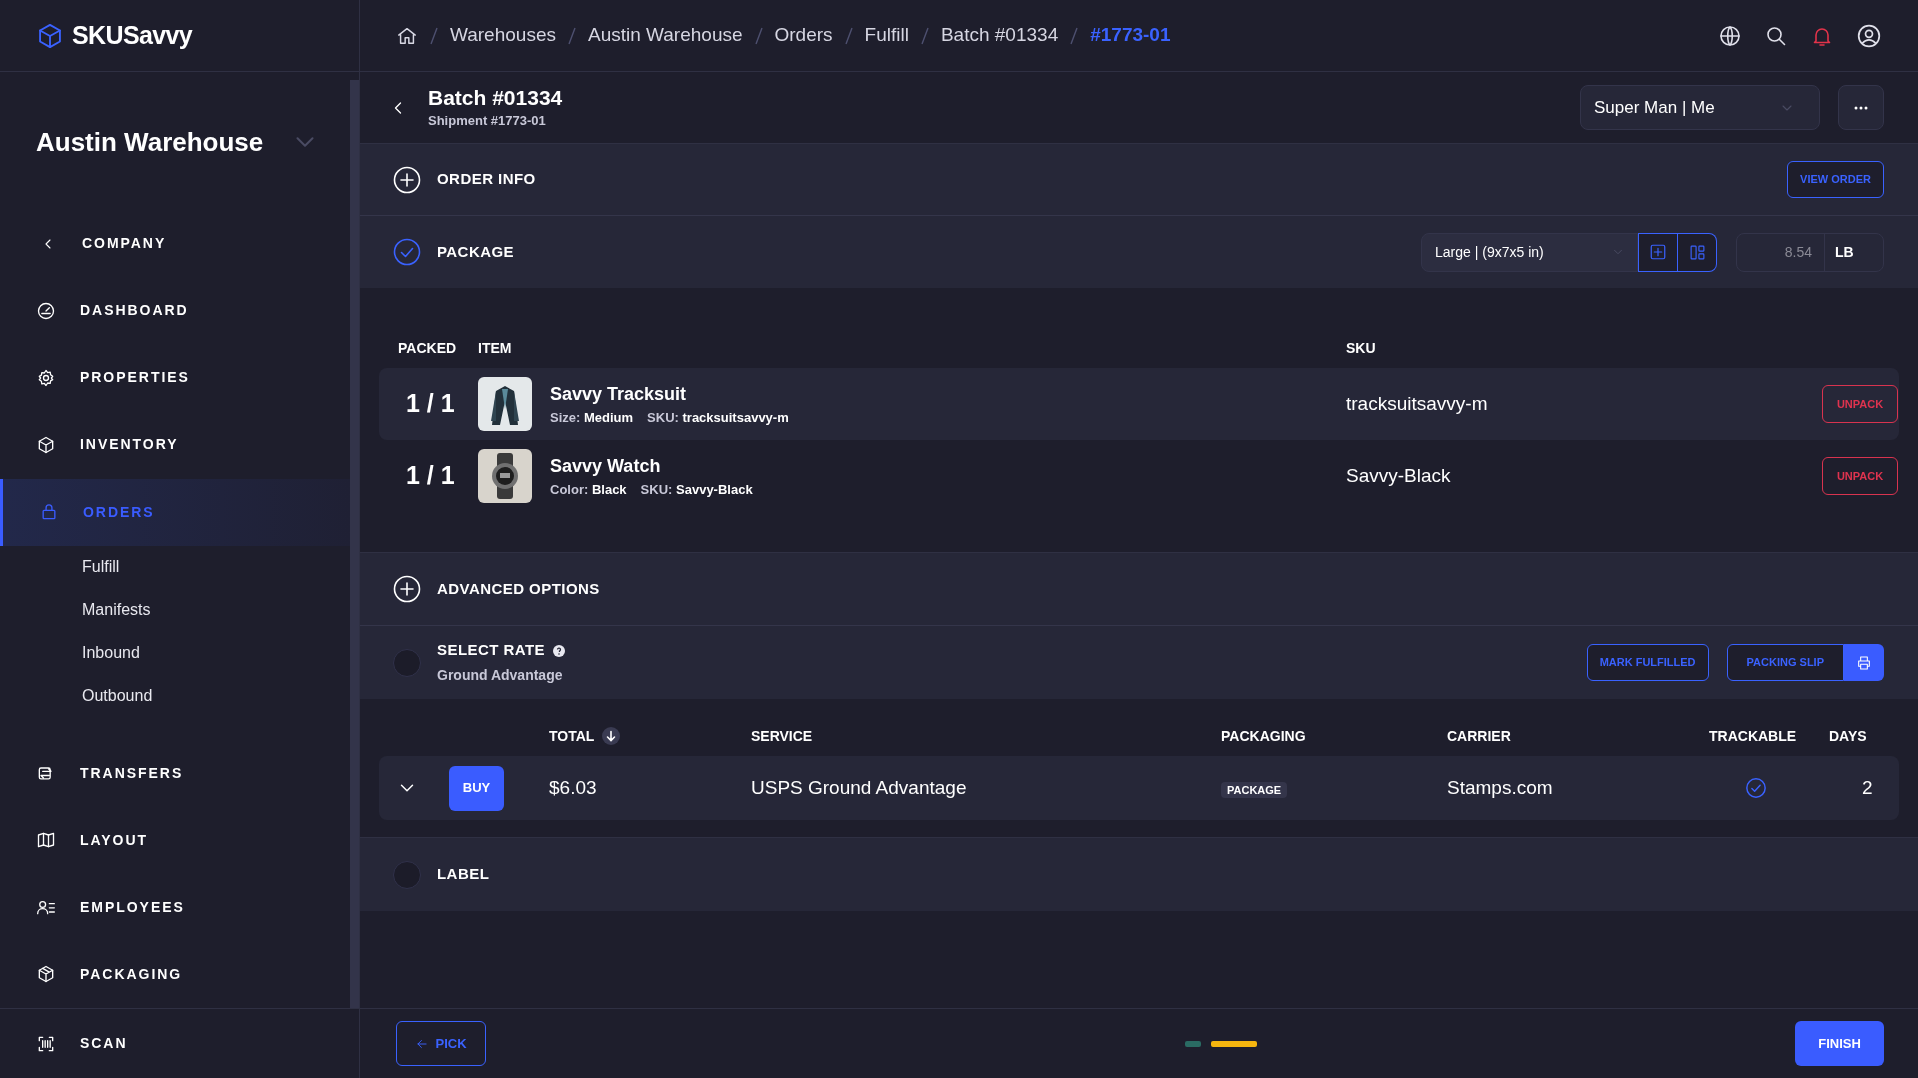 The image size is (1918, 1078). What do you see at coordinates (1479, 736) in the screenshot?
I see `column-header: CARRIER` at bounding box center [1479, 736].